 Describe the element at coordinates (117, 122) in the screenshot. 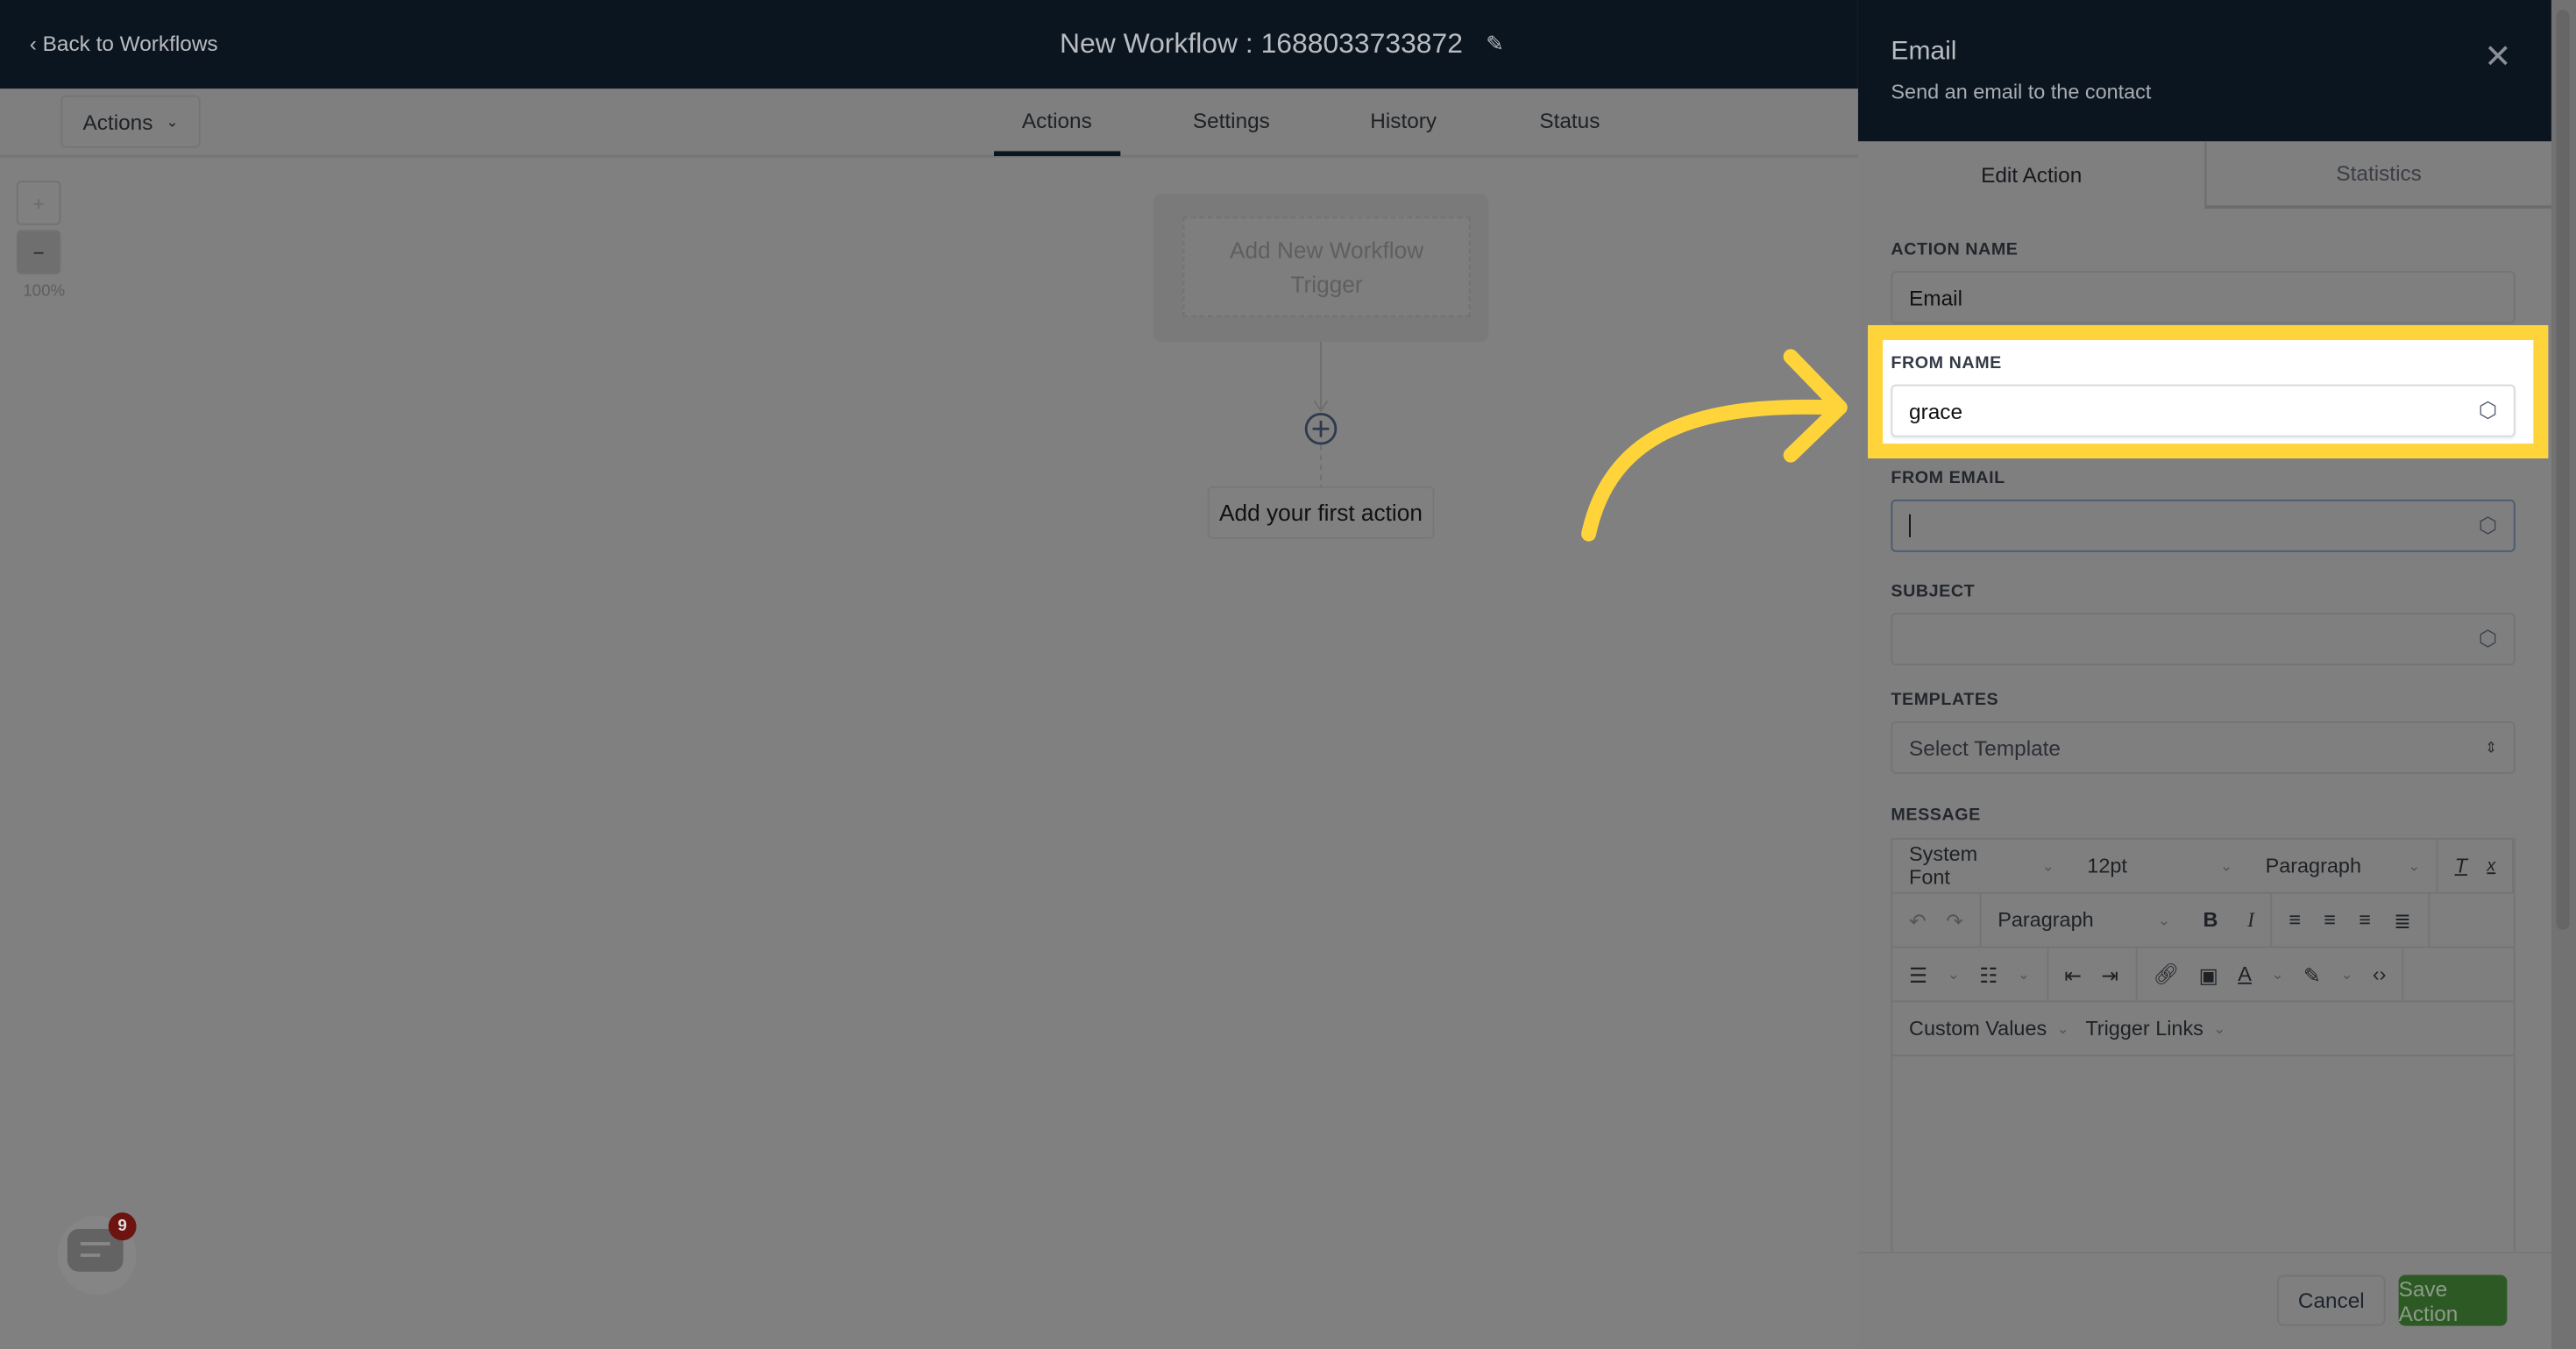

I see `actions-label: Actions` at that location.